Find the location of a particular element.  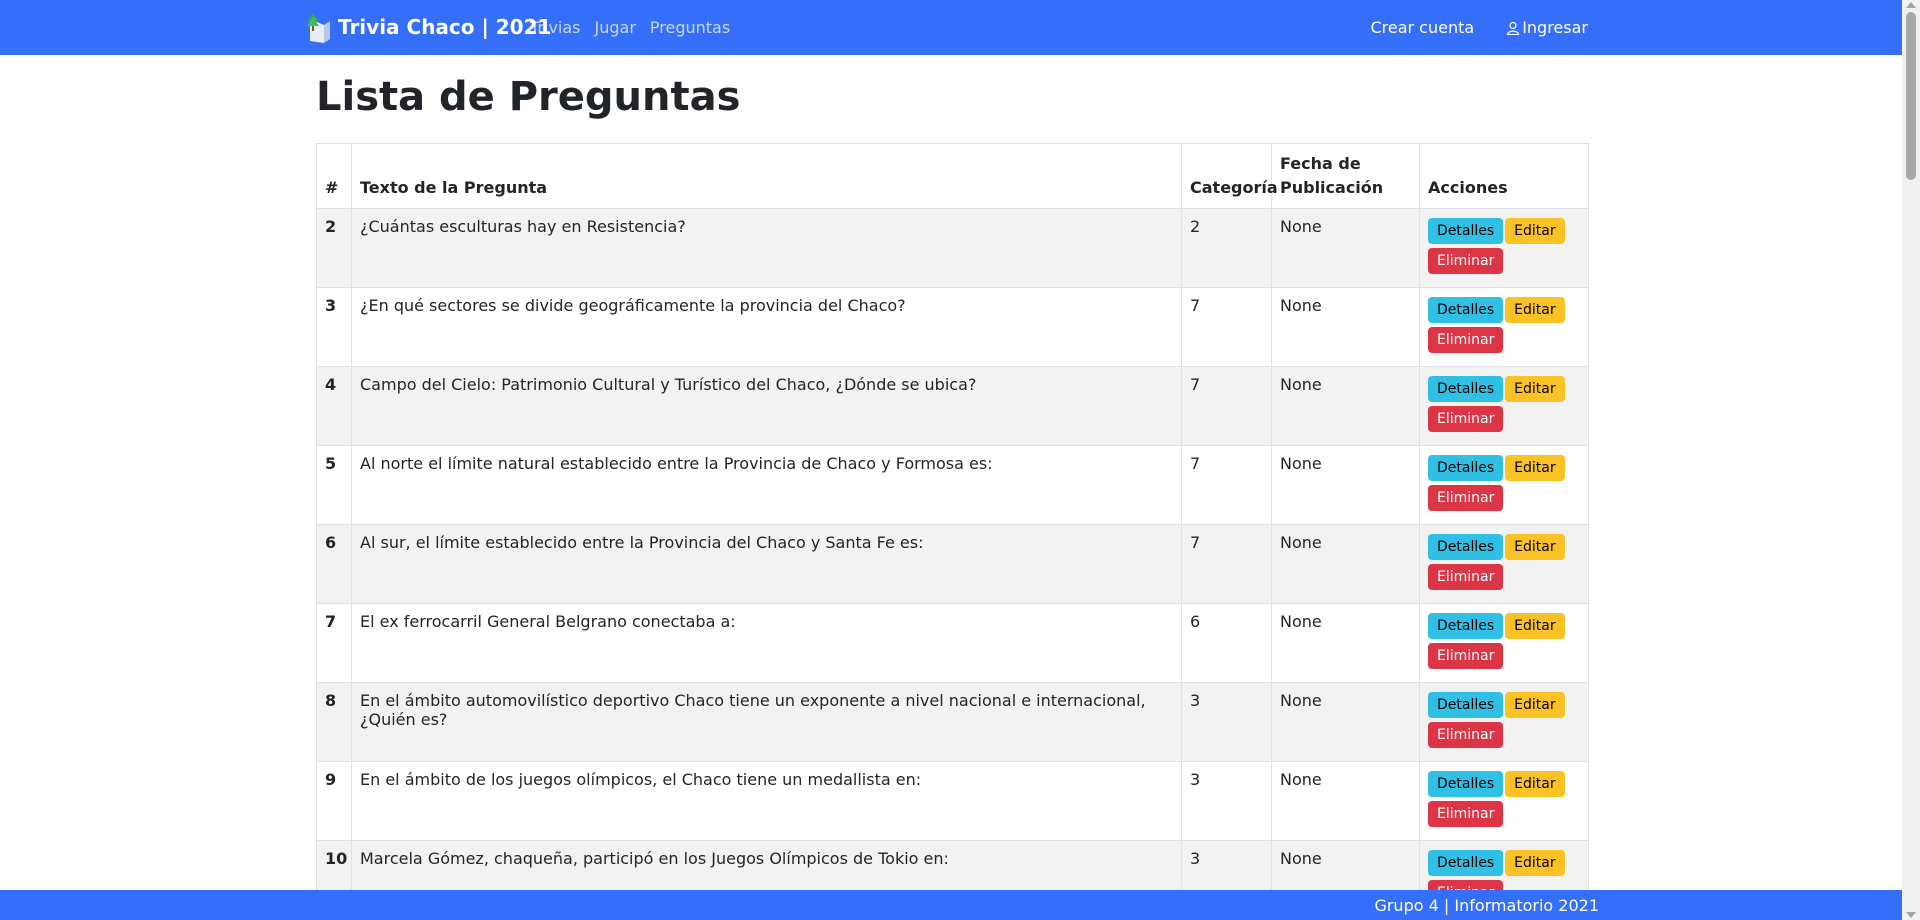

nav-jugar: Jugar is located at coordinates (615, 27).